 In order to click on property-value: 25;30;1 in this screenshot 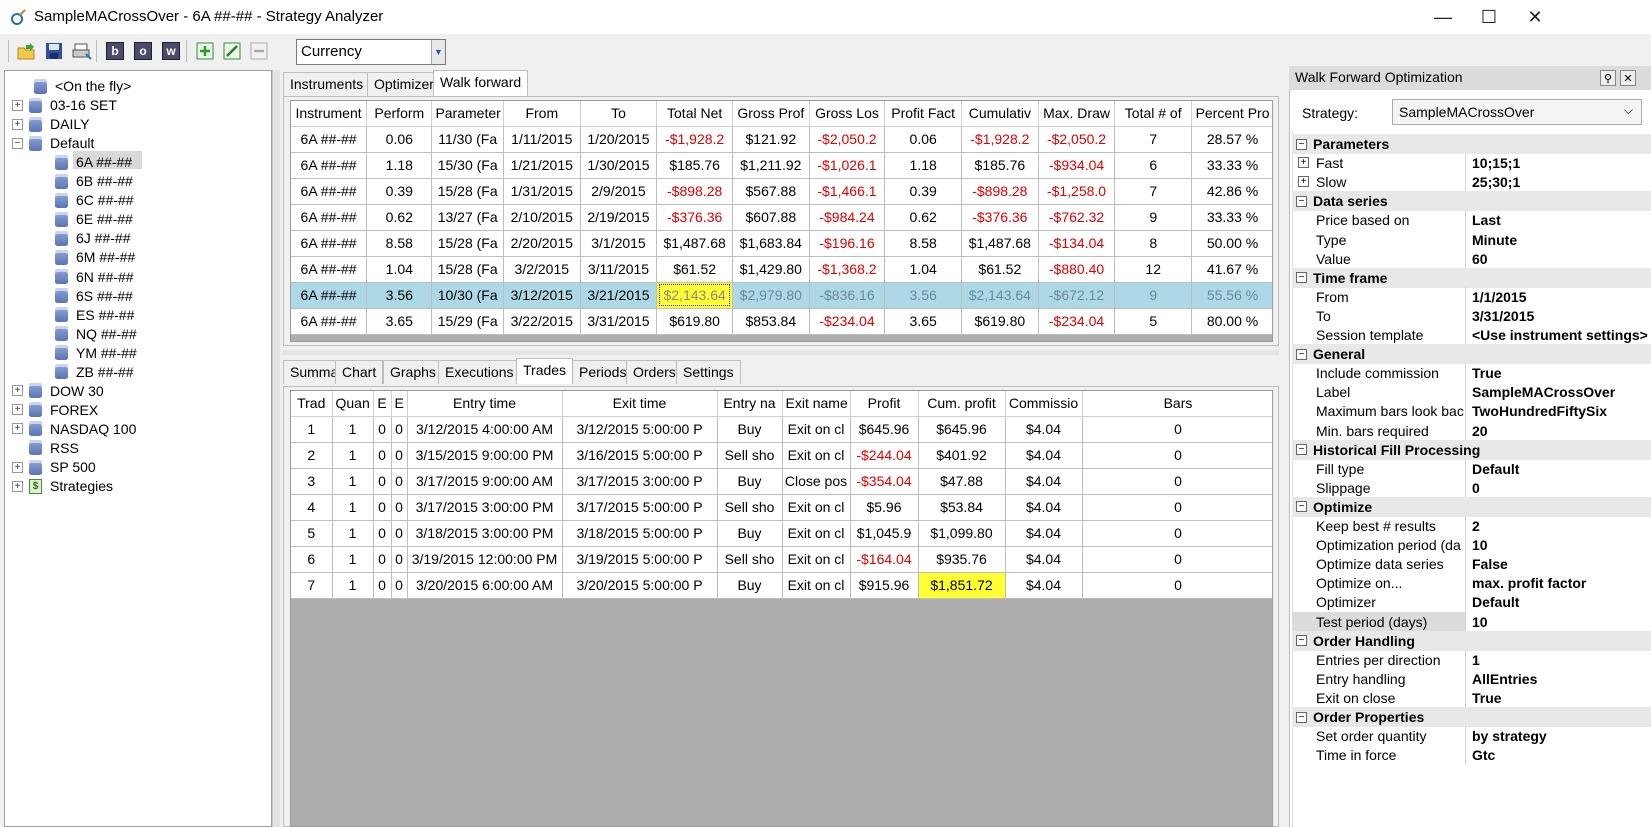, I will do `click(1558, 182)`.